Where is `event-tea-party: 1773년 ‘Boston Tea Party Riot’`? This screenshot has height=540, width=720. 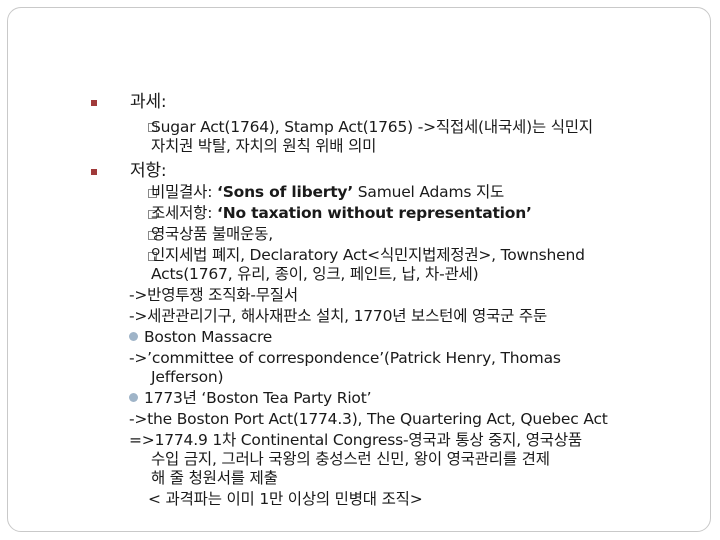
event-tea-party: 1773년 ‘Boston Tea Party Riot’ is located at coordinates (250, 398).